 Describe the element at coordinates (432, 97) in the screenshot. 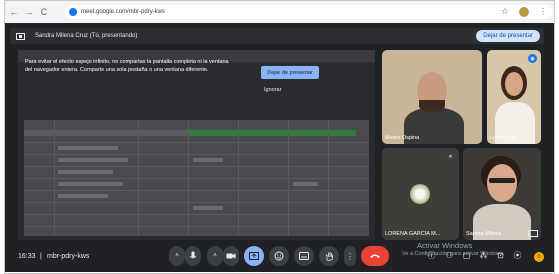

I see `participant-tile: Mateo Ospina` at that location.